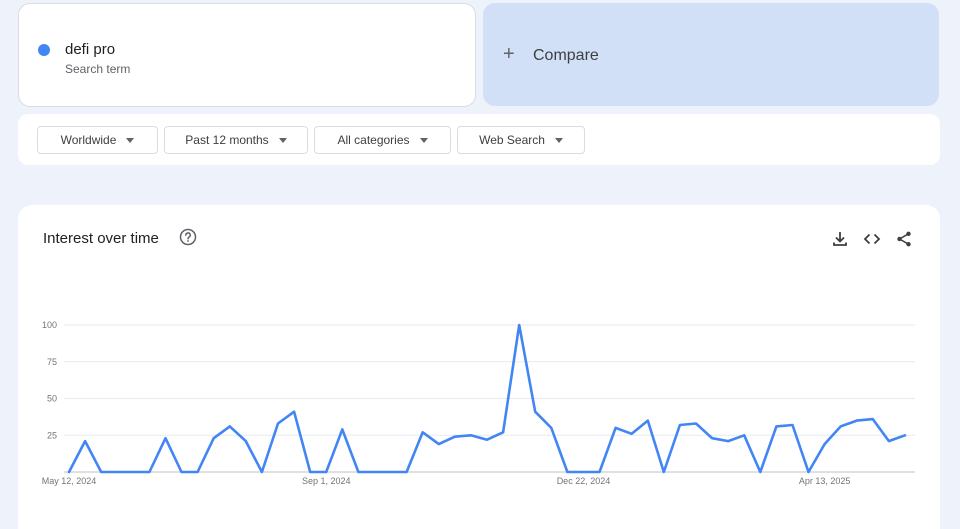 This screenshot has height=529, width=960. I want to click on x-tick-label: Sep 1, 2024, so click(326, 481).